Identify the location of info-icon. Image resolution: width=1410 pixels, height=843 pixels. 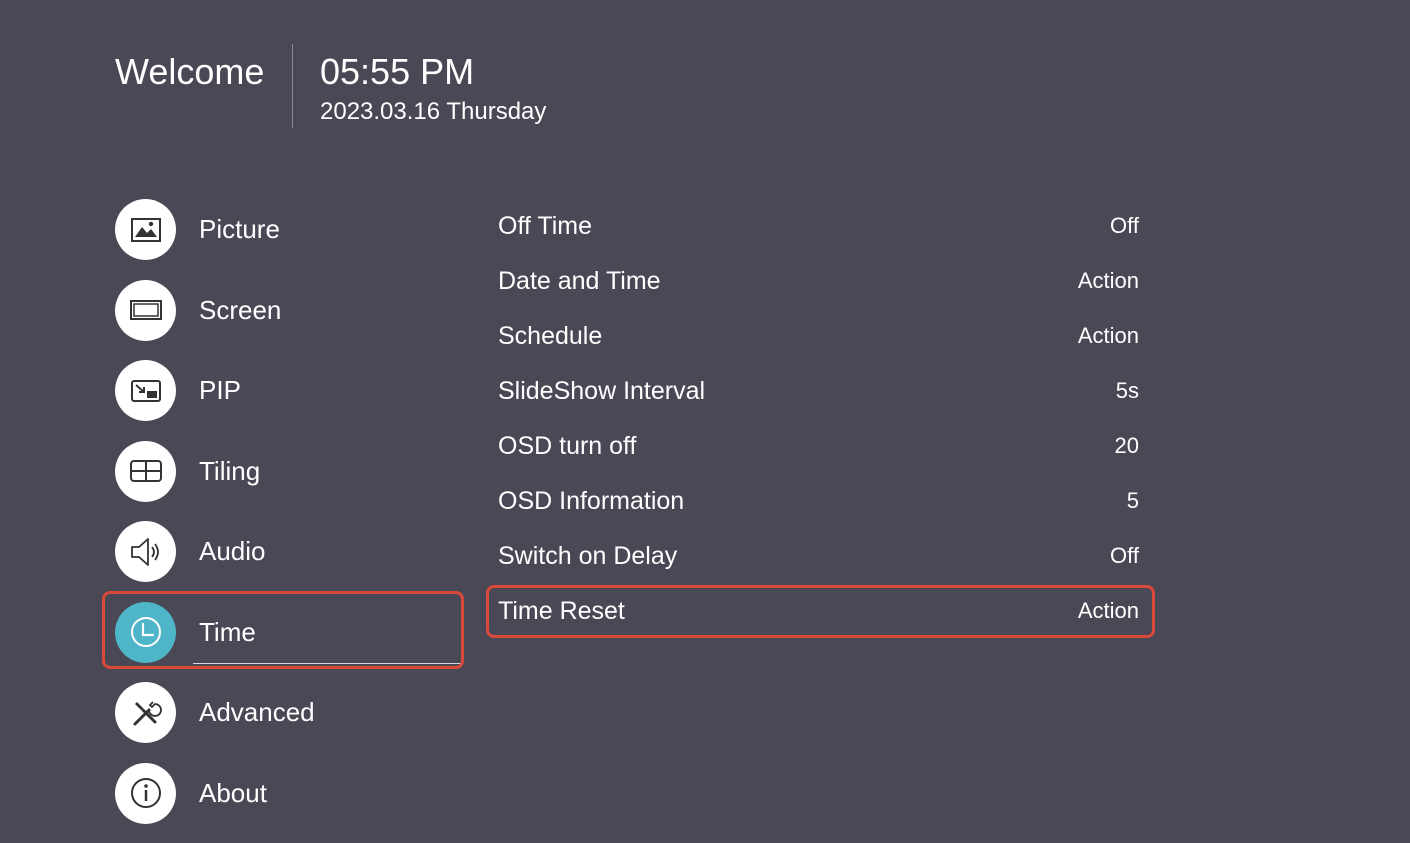
(145, 793).